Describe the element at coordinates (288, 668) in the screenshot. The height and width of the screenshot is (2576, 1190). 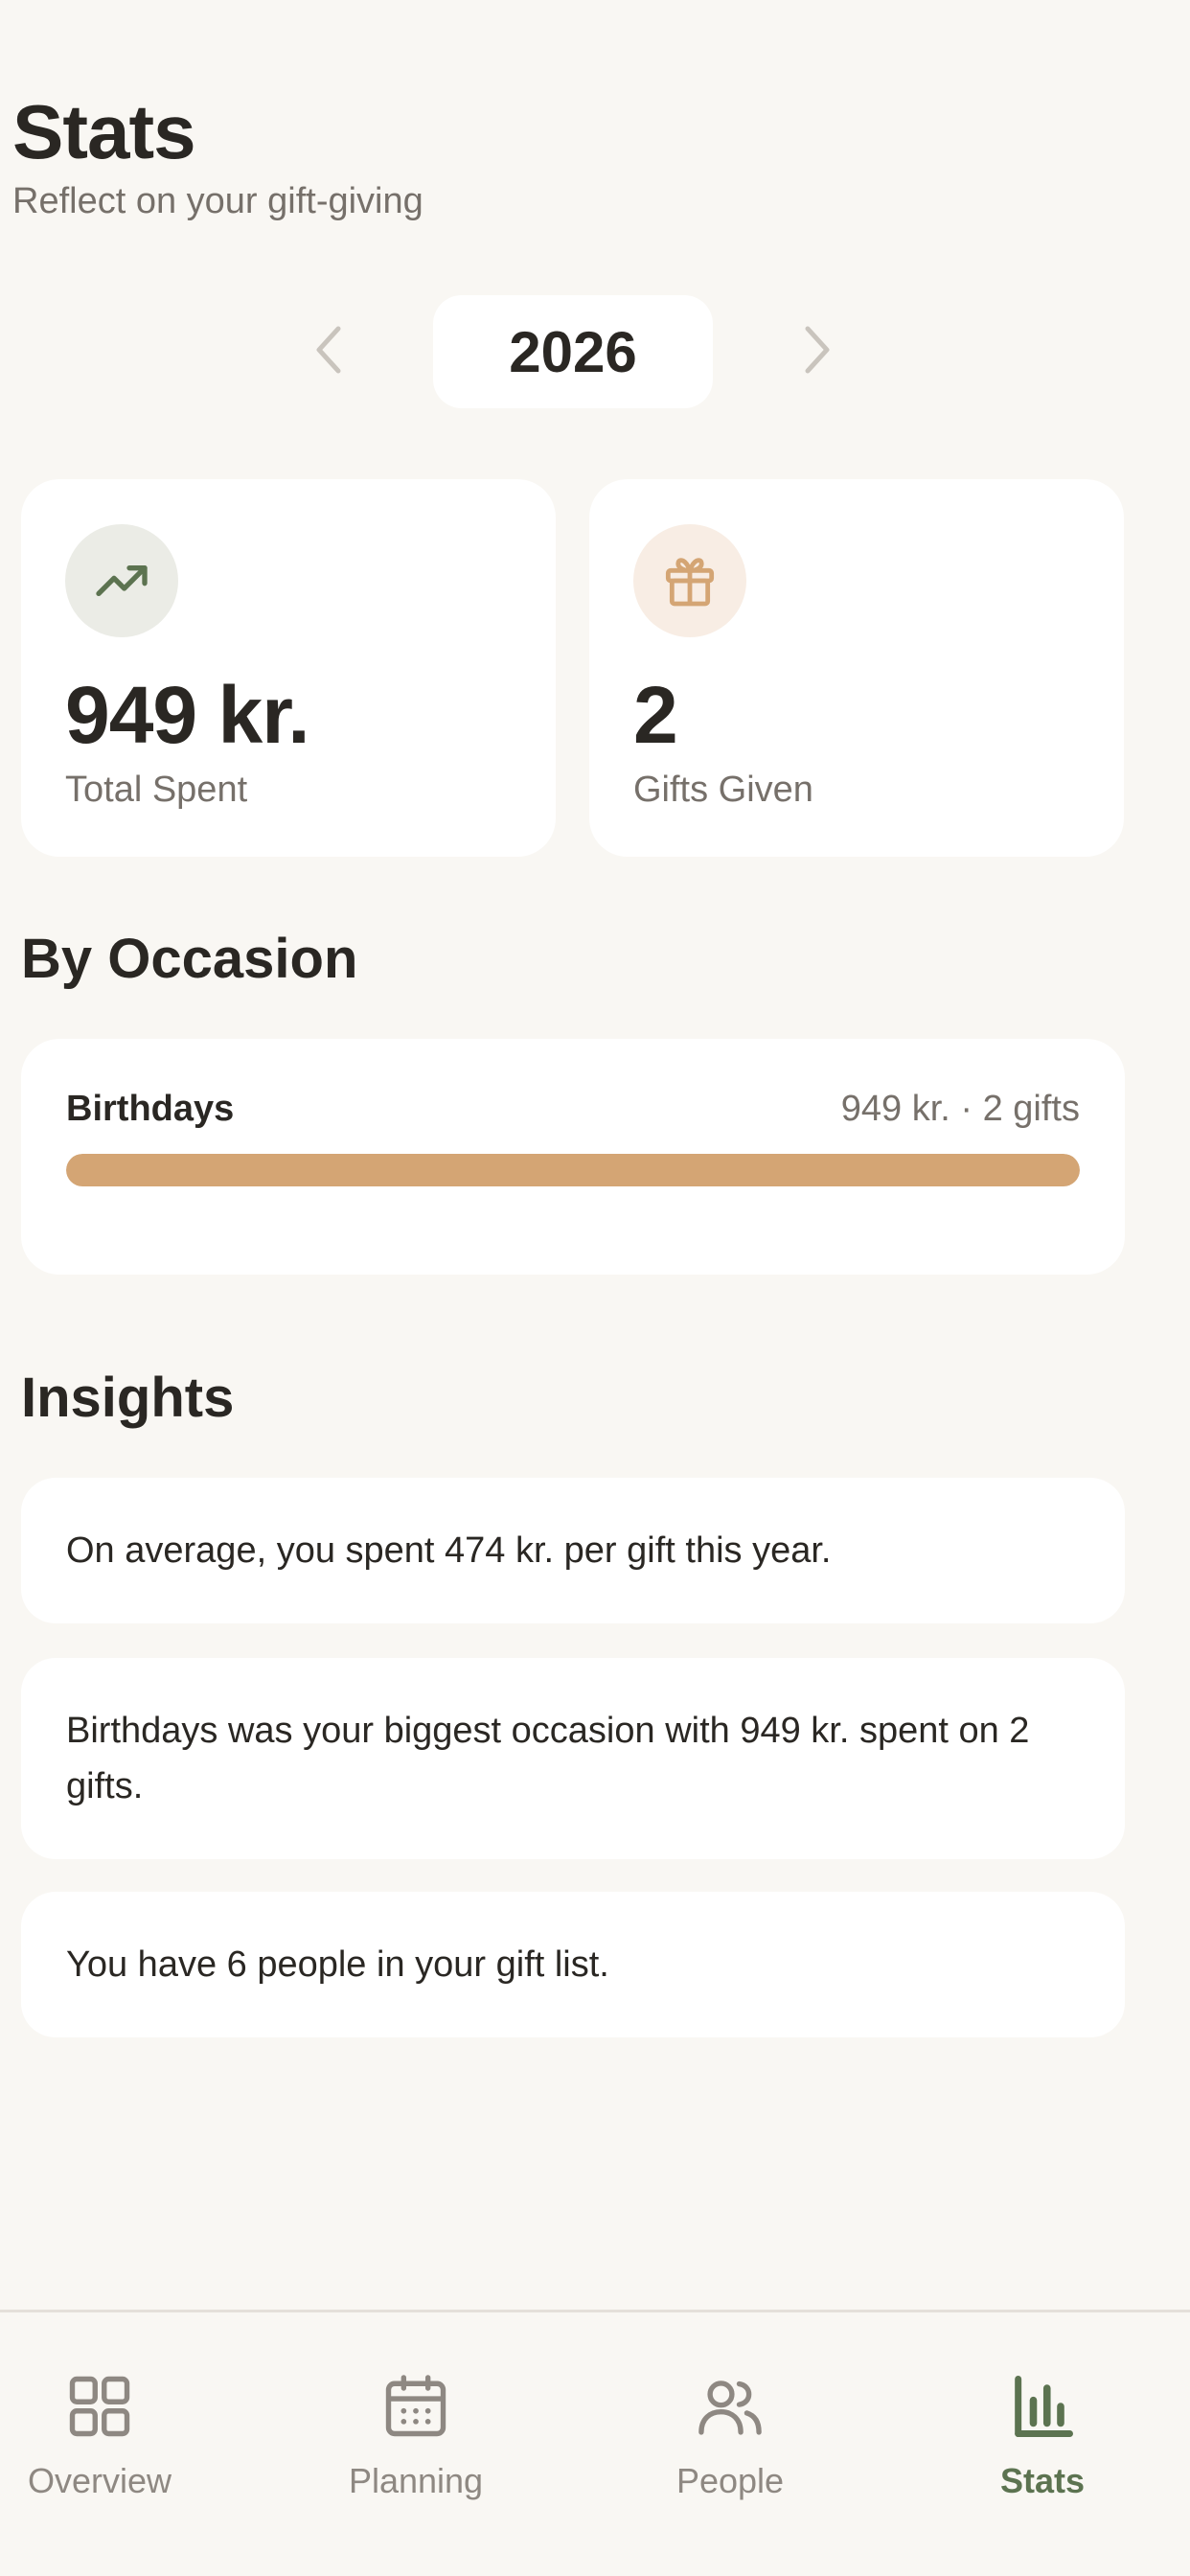
I see `total-spent-card: 949 kr. Total Spent` at that location.